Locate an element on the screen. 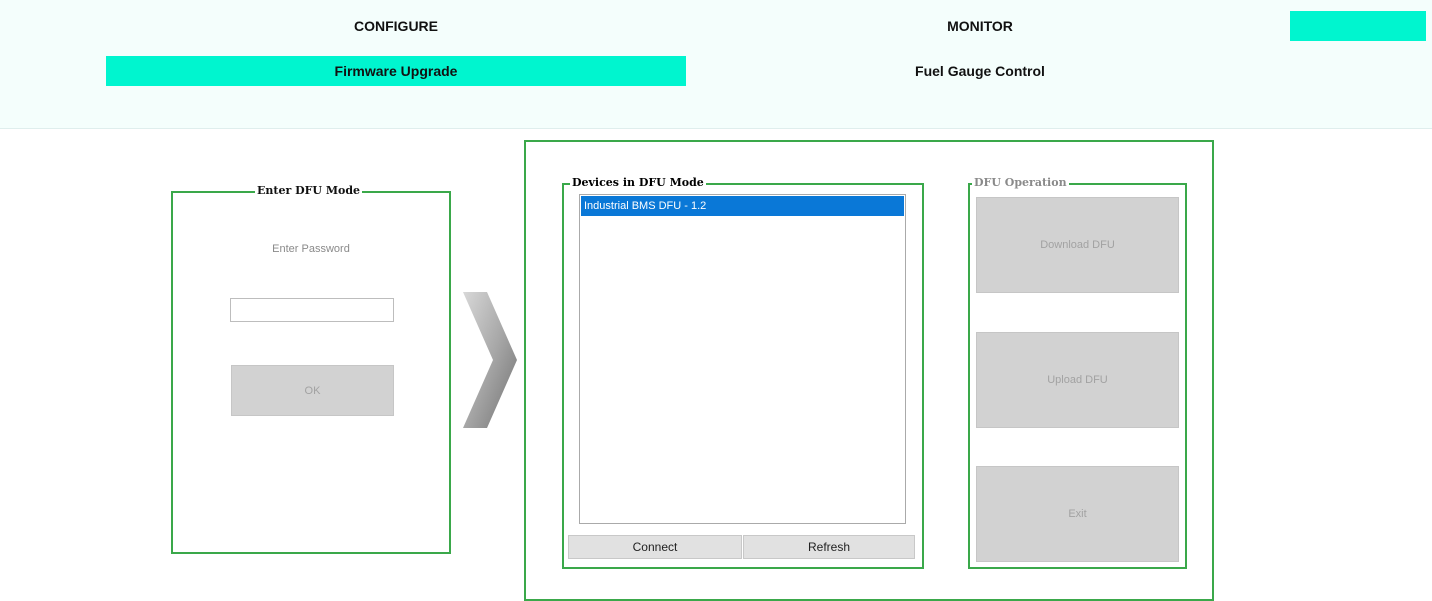 This screenshot has height=601, width=1432. upload-dfu-button: Upload DFU is located at coordinates (1077, 380).